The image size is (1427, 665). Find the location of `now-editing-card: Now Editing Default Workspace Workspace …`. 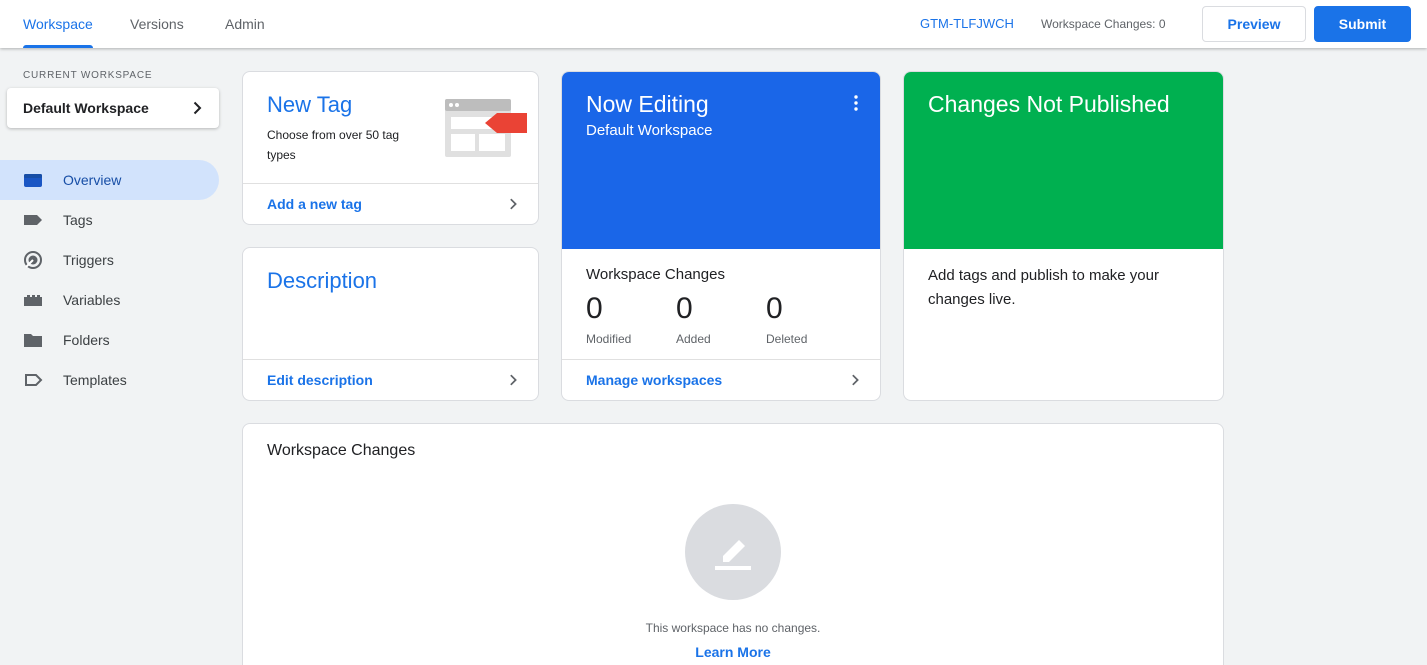

now-editing-card: Now Editing Default Workspace Workspace … is located at coordinates (721, 236).